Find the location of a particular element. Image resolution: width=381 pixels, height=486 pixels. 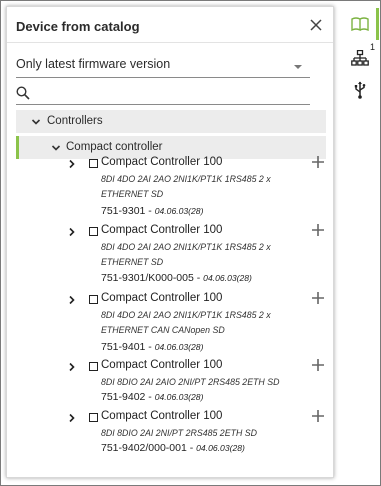

tab-usb is located at coordinates (360, 91).